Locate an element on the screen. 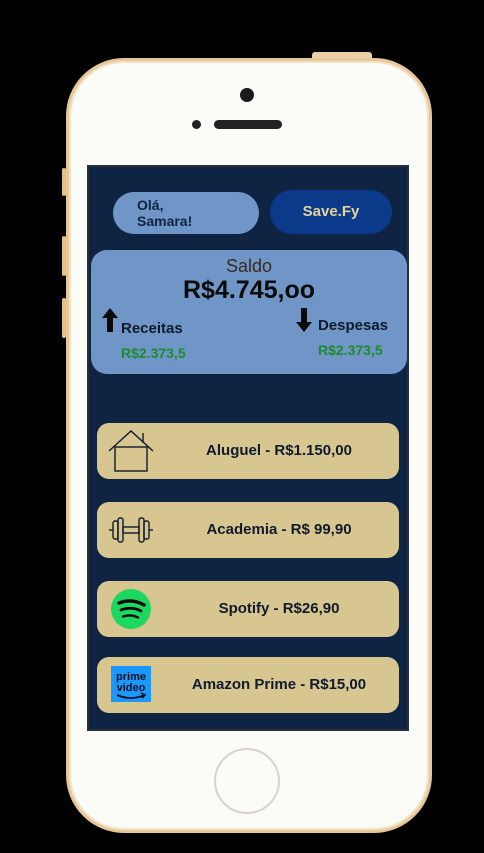 The width and height of the screenshot is (484, 853). earpiece-speaker is located at coordinates (248, 124).